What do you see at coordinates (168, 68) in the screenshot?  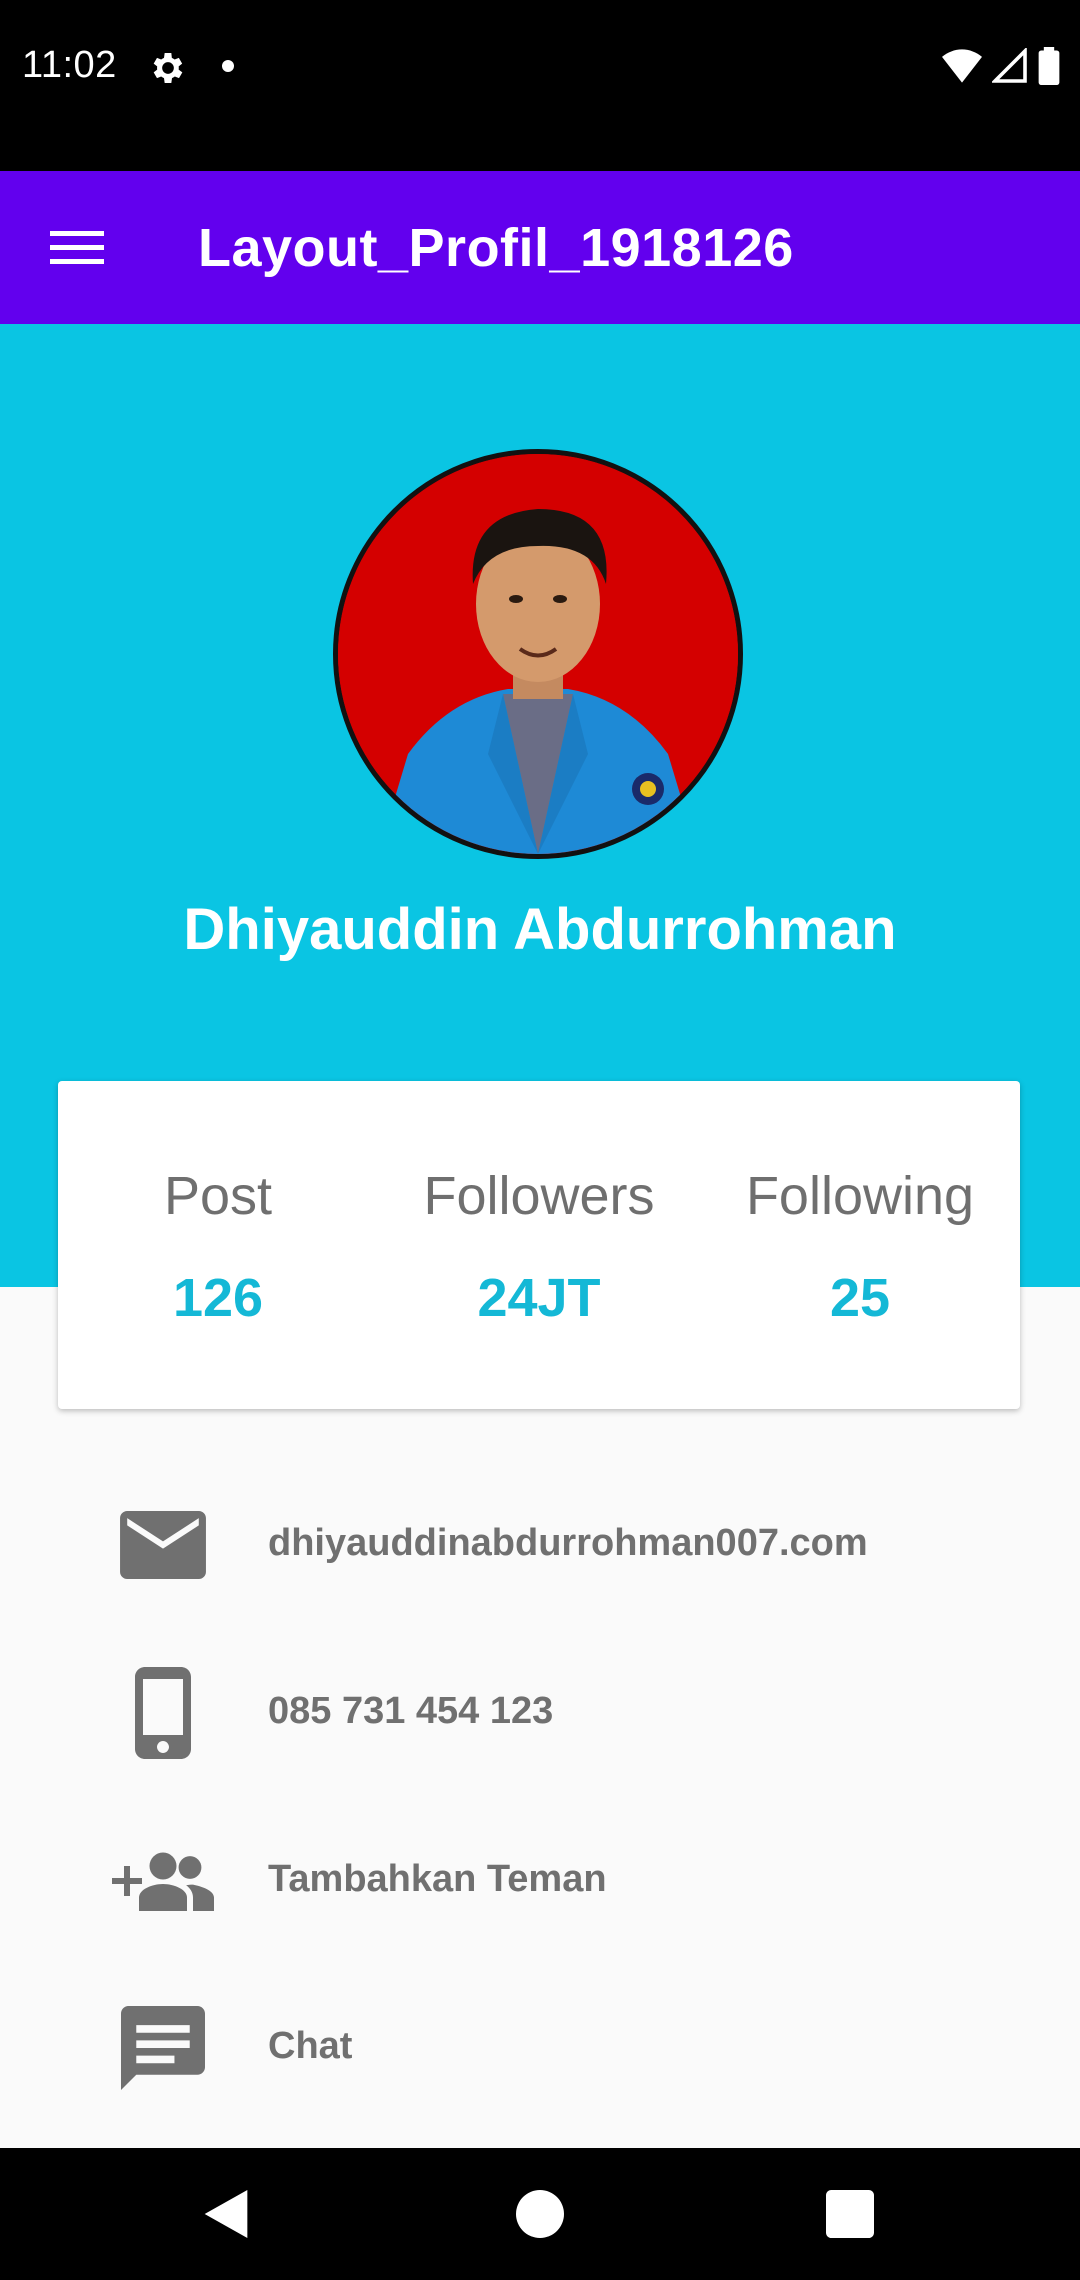 I see `gear-icon` at bounding box center [168, 68].